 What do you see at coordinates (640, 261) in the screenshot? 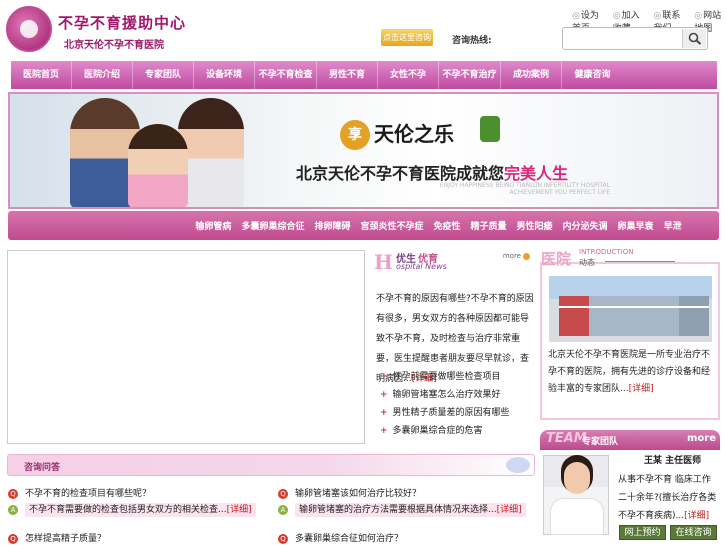
I see `intro-title-divider` at bounding box center [640, 261].